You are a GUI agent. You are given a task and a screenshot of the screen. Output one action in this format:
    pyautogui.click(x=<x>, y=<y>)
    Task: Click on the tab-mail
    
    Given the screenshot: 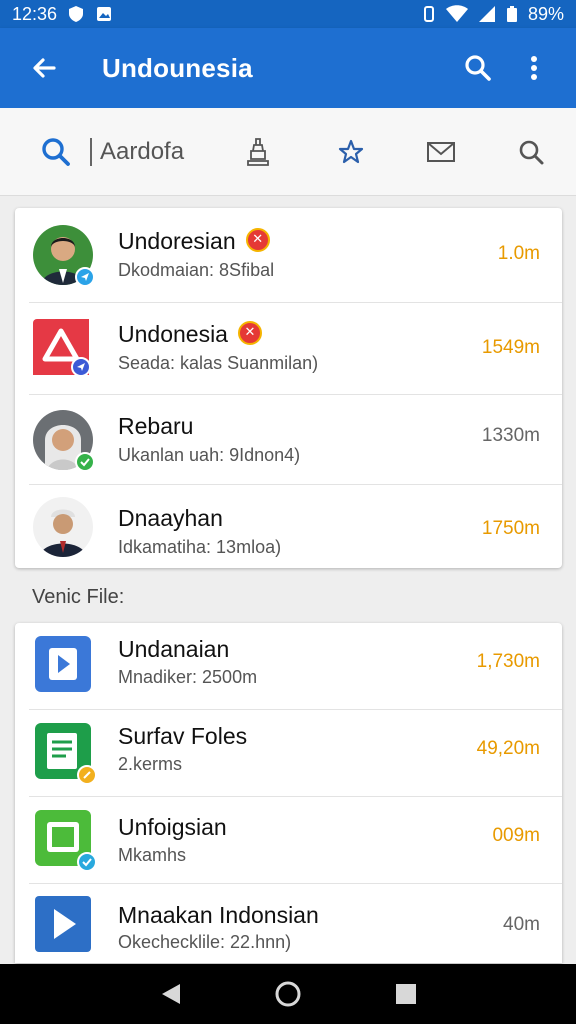 What is the action you would take?
    pyautogui.click(x=441, y=152)
    